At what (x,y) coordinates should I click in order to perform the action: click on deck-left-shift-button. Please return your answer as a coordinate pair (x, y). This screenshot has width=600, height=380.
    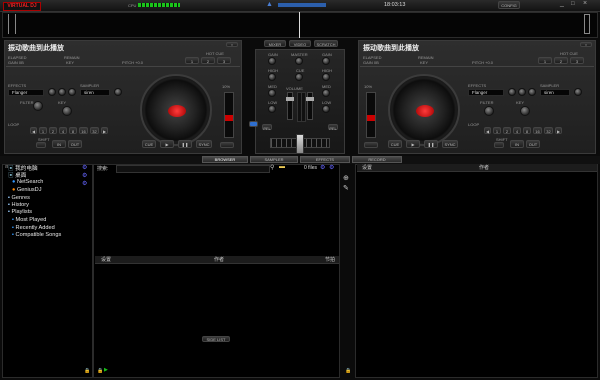
    Looking at the image, I should click on (41, 145).